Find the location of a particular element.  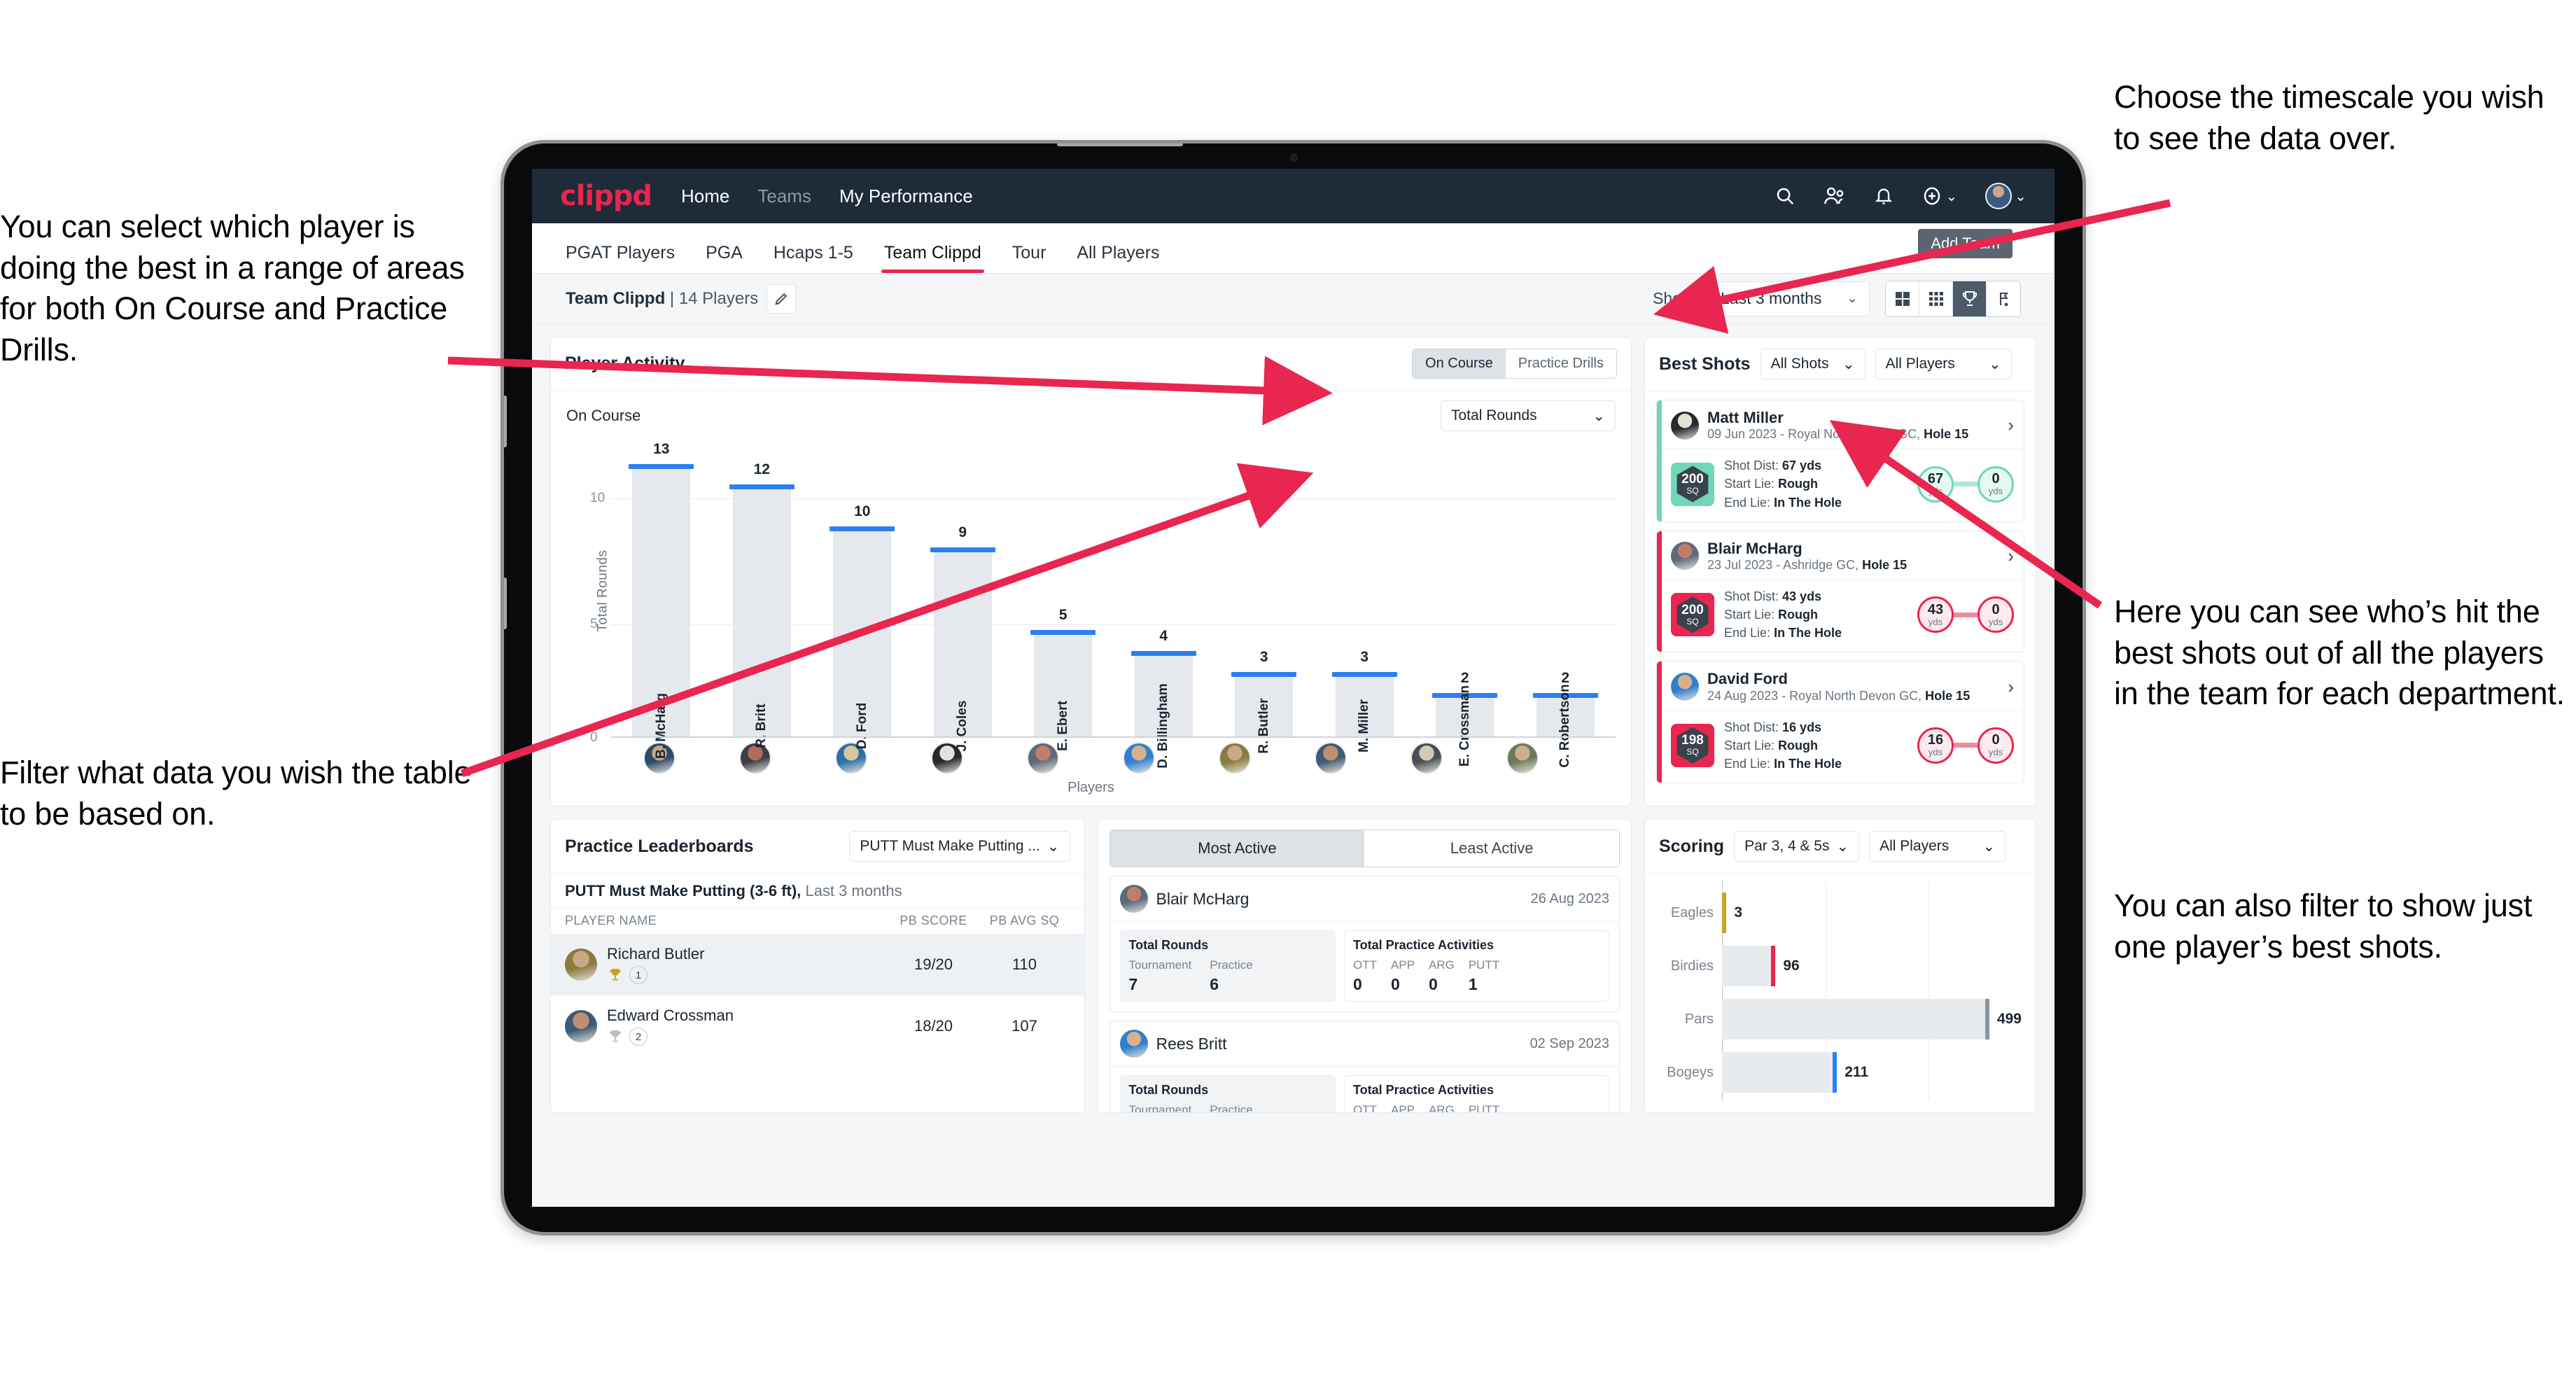

leaderboard-rank: 1 is located at coordinates (655, 975).